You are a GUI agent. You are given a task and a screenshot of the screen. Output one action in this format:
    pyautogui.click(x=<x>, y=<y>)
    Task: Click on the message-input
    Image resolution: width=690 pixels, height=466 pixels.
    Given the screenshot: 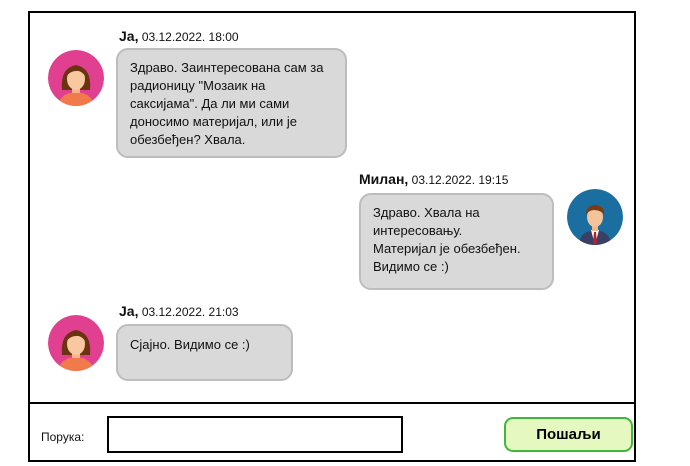 What is the action you would take?
    pyautogui.click(x=255, y=434)
    